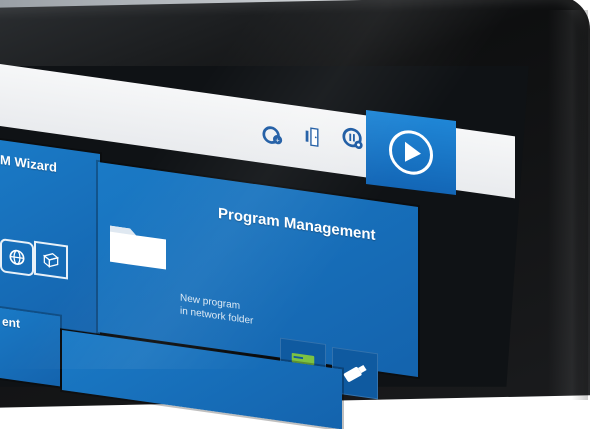  What do you see at coordinates (240, 313) in the screenshot?
I see `program-subtitle: New program in network folder` at bounding box center [240, 313].